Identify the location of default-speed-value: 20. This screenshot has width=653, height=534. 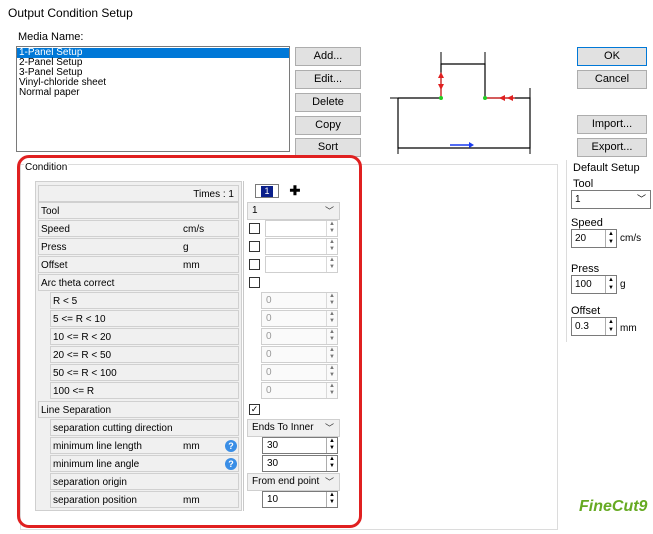
(581, 238).